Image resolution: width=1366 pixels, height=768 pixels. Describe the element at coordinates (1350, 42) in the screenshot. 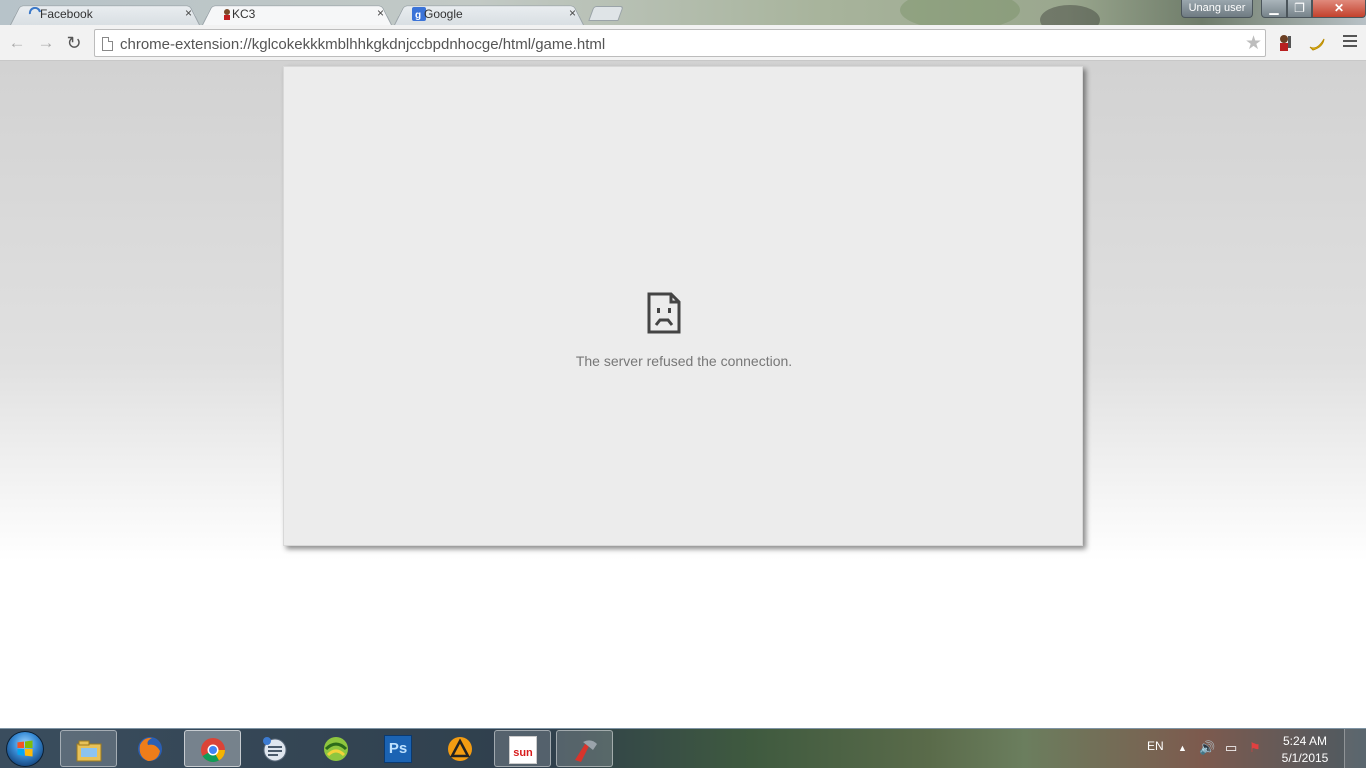

I see `chrome-menu-icon` at that location.